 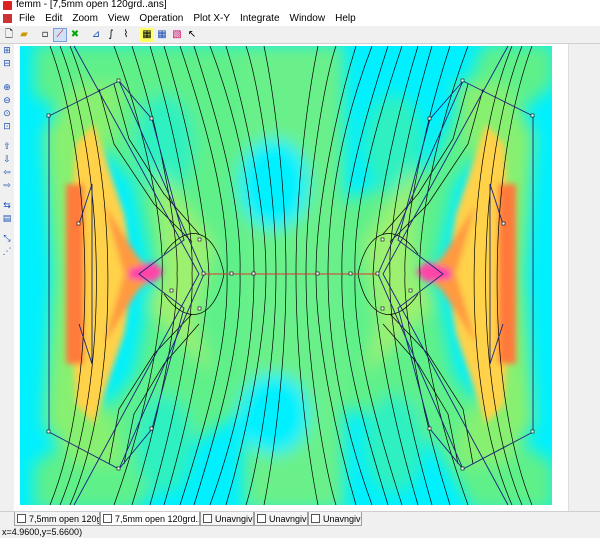 I want to click on select-block-icon: ✖, so click(x=75, y=35).